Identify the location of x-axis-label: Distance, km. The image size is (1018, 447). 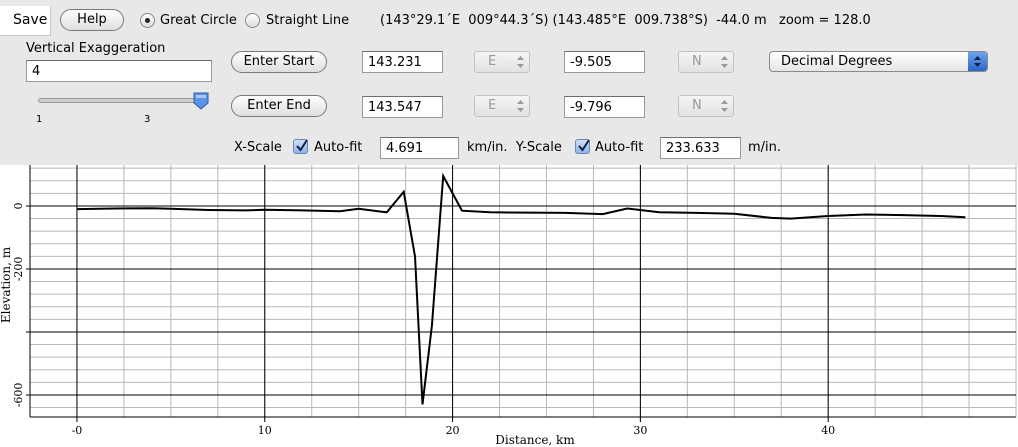
(535, 440).